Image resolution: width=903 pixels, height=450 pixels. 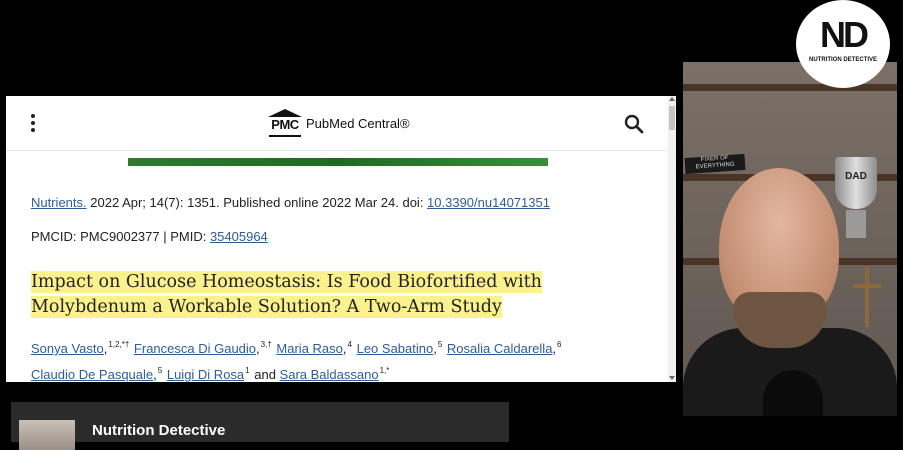 What do you see at coordinates (559, 344) in the screenshot?
I see `author-affiliation: 6` at bounding box center [559, 344].